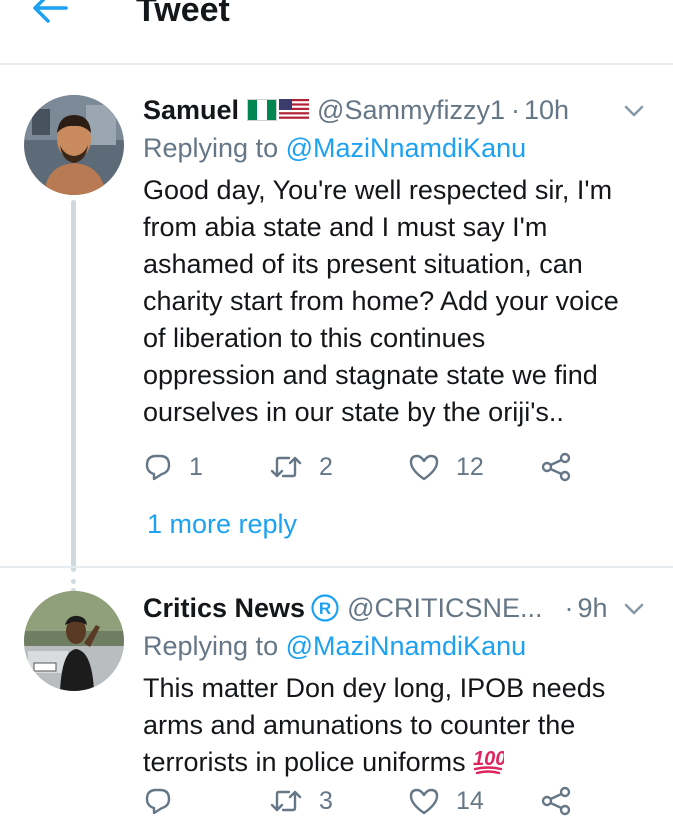 The height and width of the screenshot is (830, 673). Describe the element at coordinates (363, 264) in the screenshot. I see `tweet-text-line: ashamed of its present situation, can` at that location.